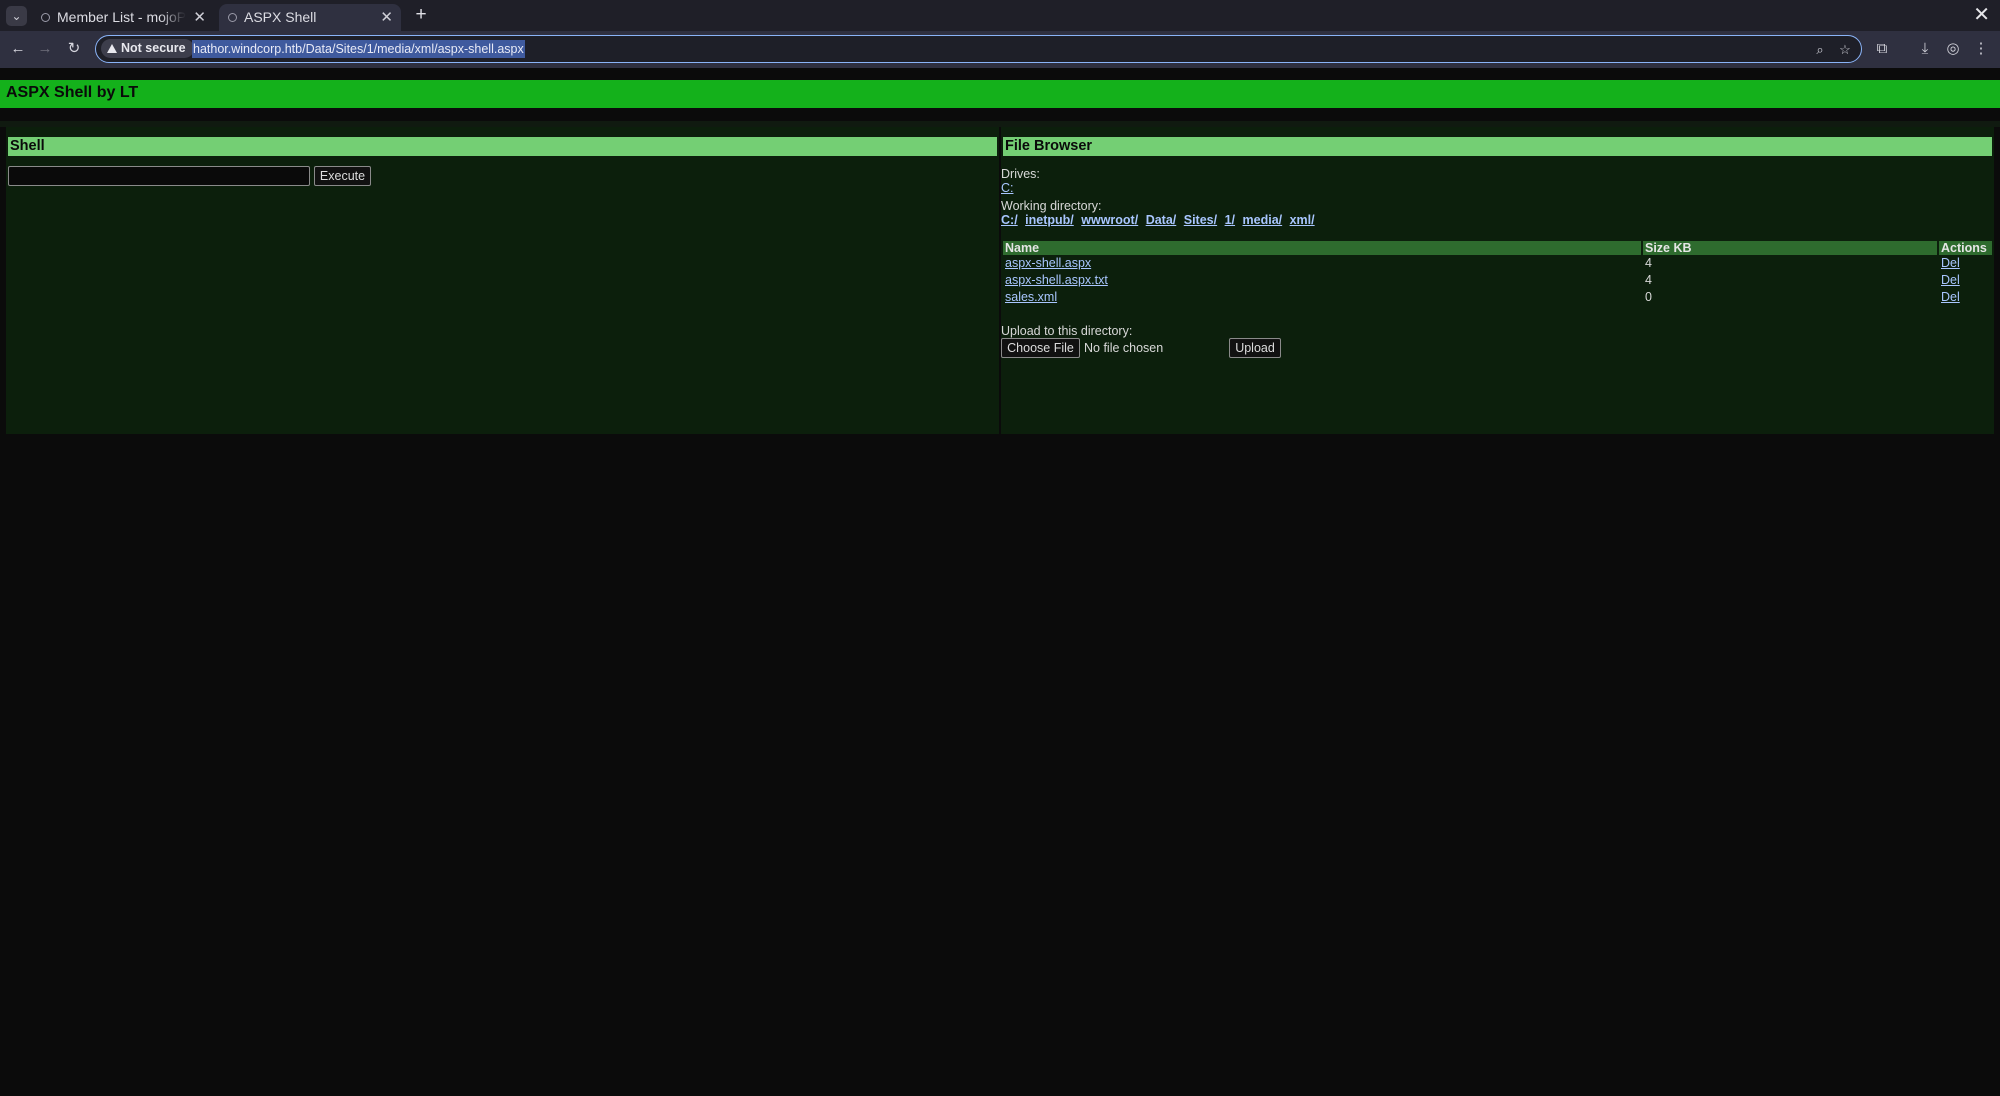 The image size is (2000, 1096). What do you see at coordinates (1230, 220) in the screenshot?
I see `path-link: 1/` at bounding box center [1230, 220].